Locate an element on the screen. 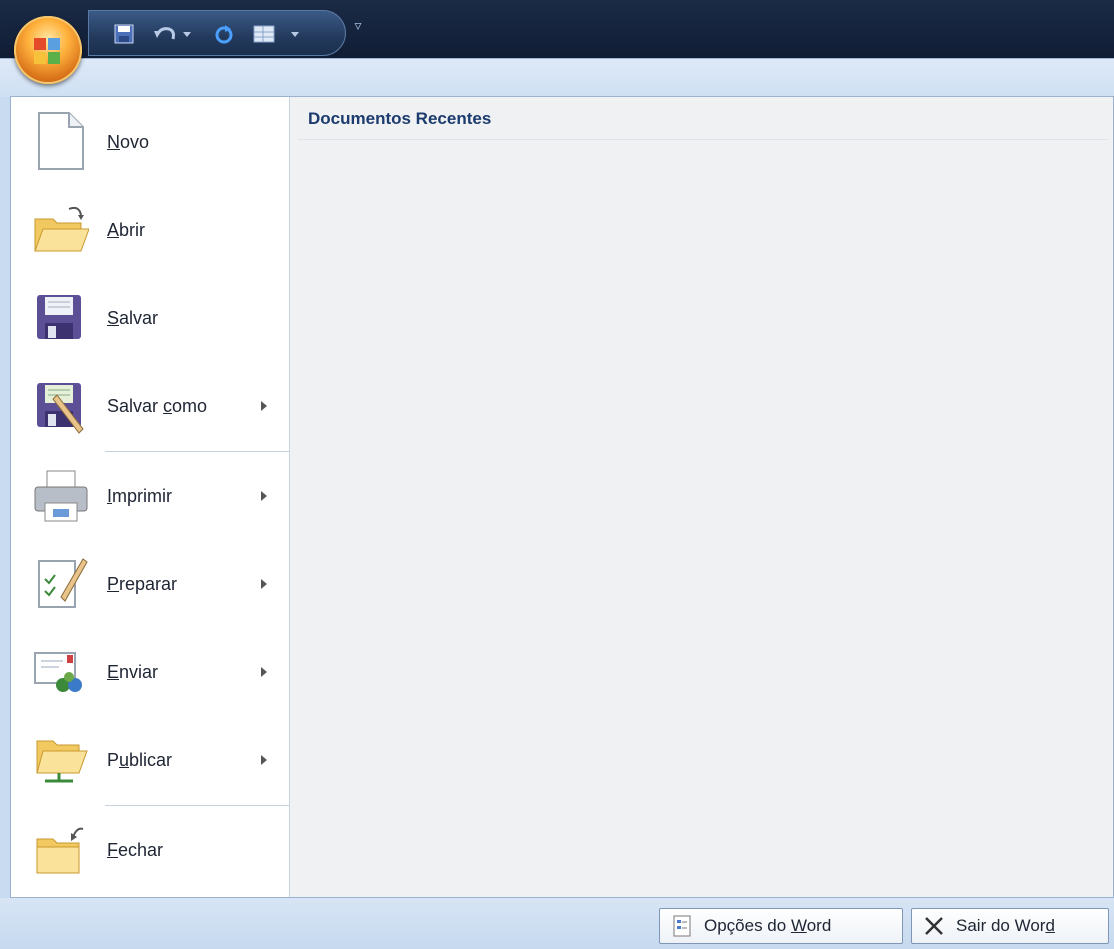  open-folder-icon is located at coordinates (61, 229).